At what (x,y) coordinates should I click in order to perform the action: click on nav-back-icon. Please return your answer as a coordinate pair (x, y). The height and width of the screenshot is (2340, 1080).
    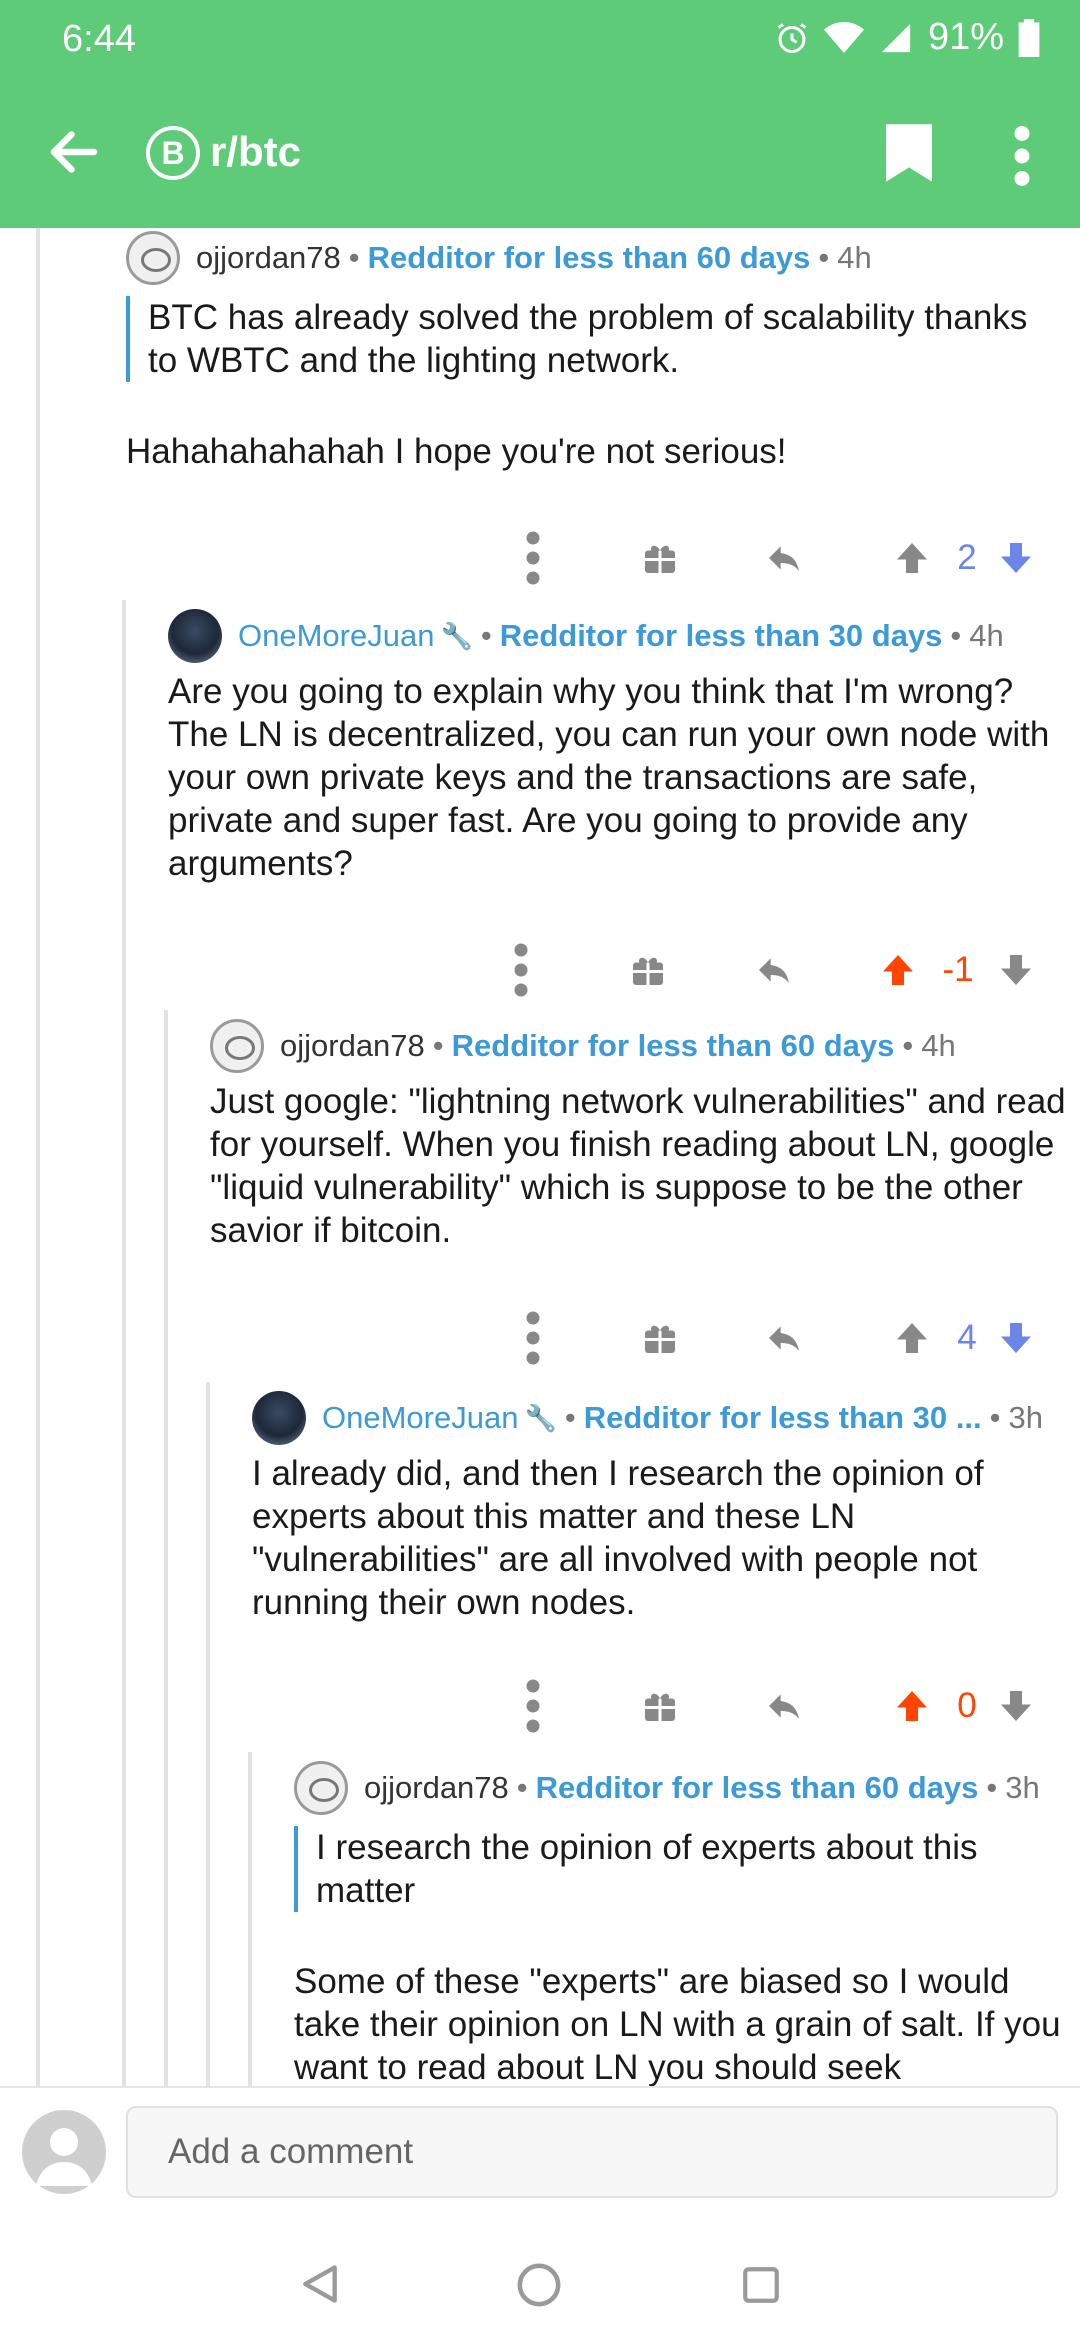
    Looking at the image, I should click on (320, 2284).